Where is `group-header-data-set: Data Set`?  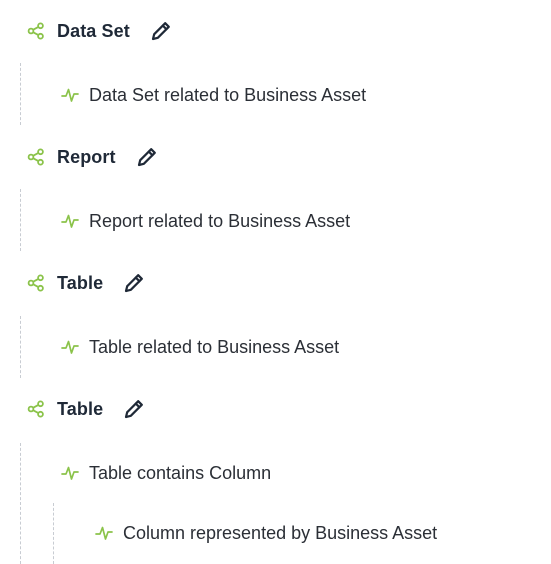
group-header-data-set: Data Set is located at coordinates (100, 31).